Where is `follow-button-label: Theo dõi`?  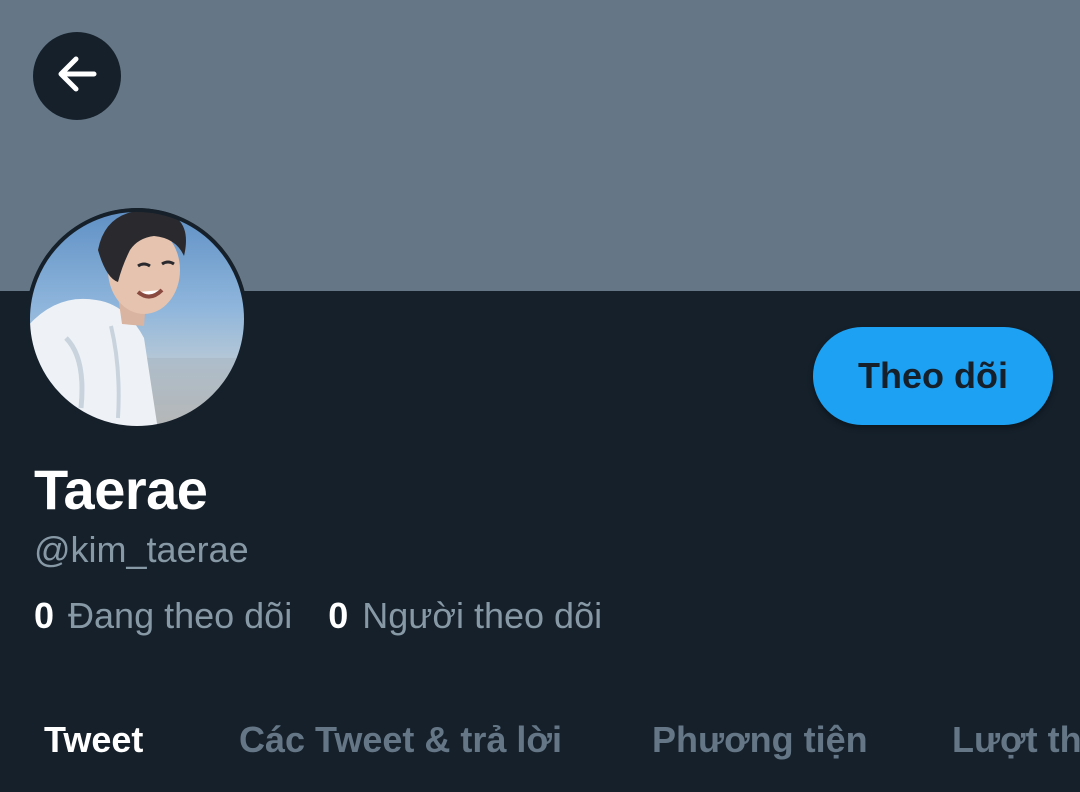
follow-button-label: Theo dõi is located at coordinates (933, 375).